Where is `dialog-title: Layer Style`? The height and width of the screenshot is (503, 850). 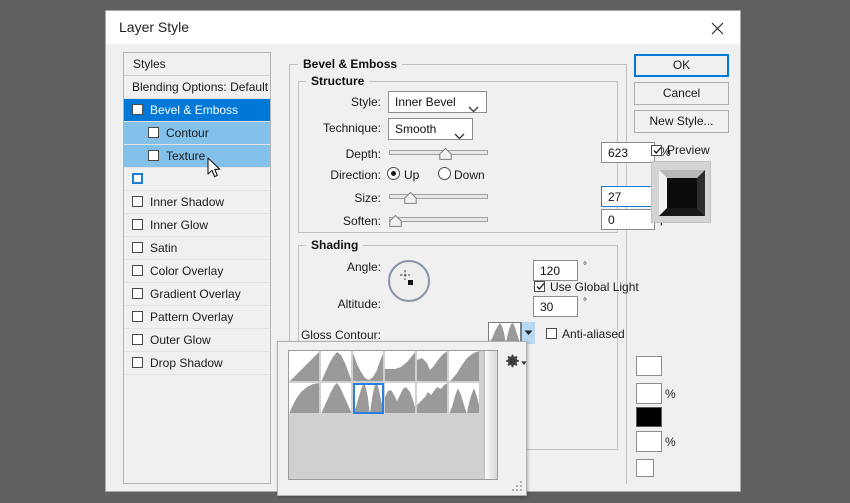
dialog-title: Layer Style is located at coordinates (154, 27).